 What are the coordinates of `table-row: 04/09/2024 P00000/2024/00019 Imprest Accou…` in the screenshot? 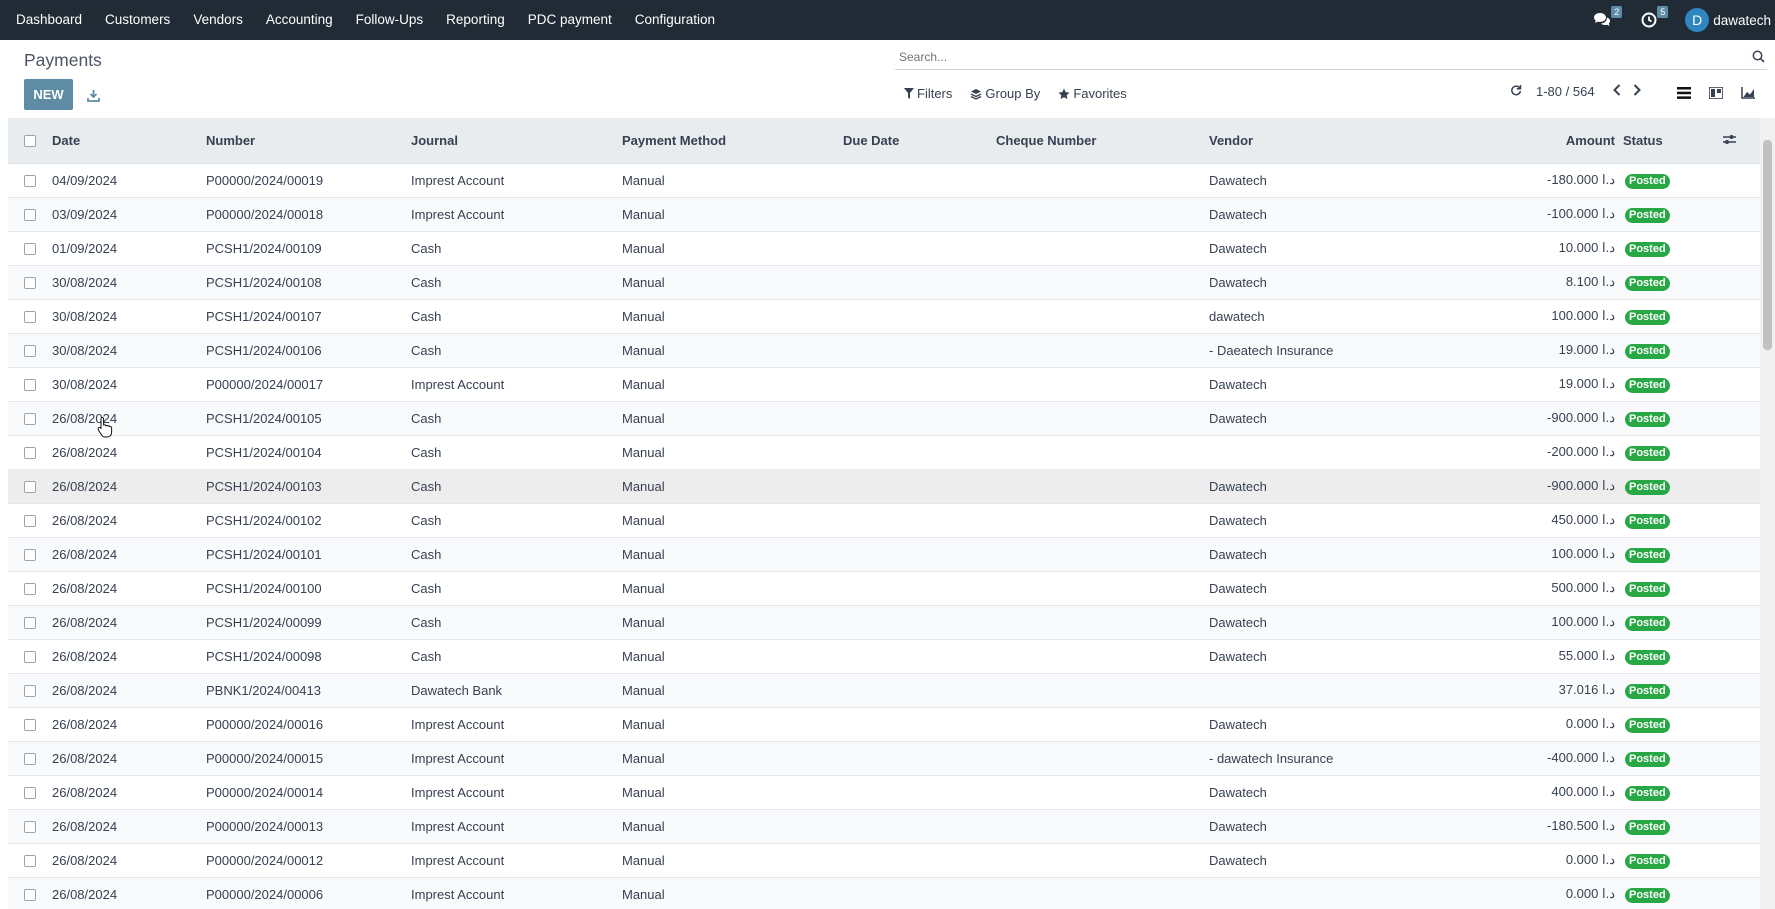 It's located at (884, 180).